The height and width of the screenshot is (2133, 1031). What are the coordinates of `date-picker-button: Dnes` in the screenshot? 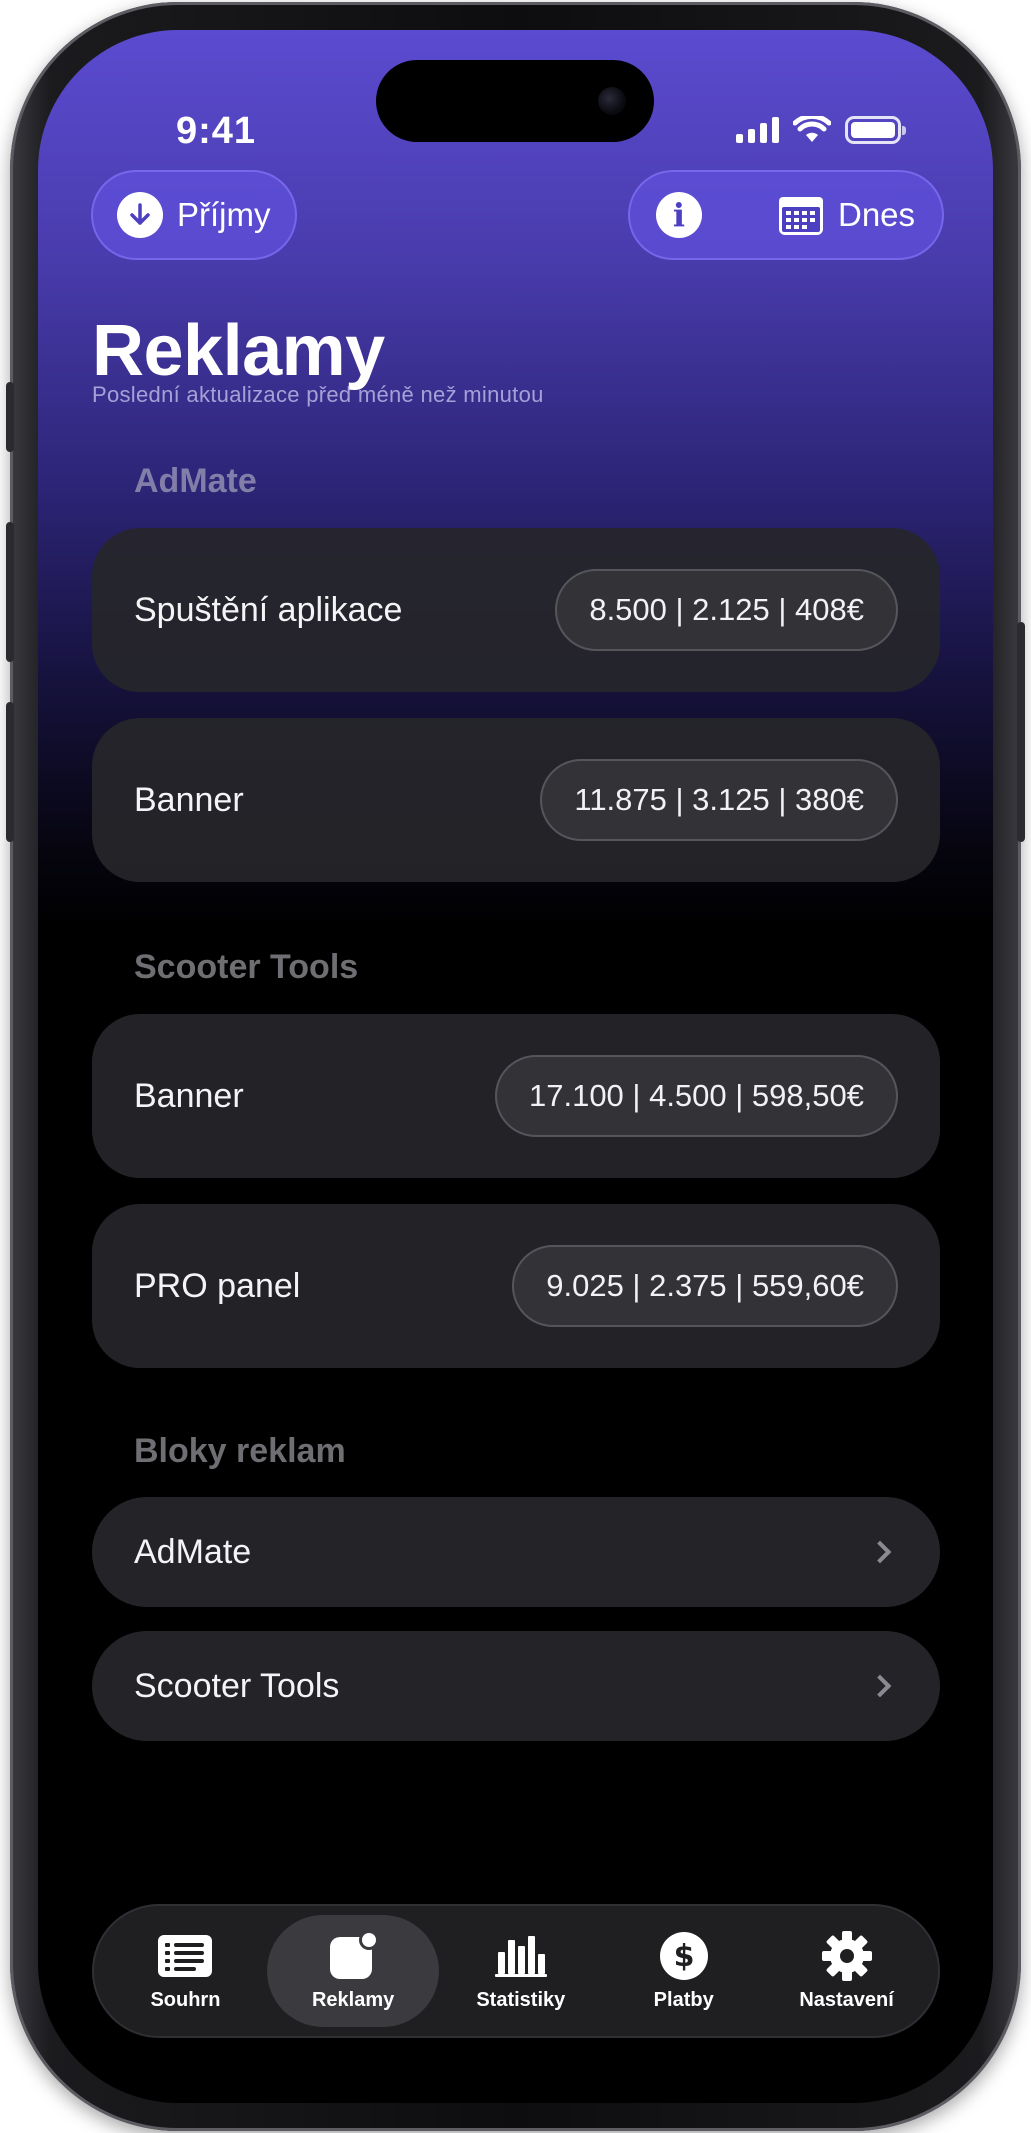 It's located at (846, 215).